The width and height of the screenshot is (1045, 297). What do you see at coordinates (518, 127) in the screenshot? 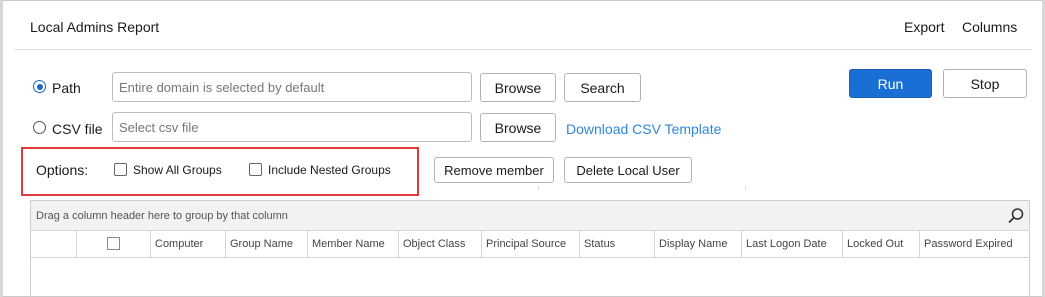
I see `csv-browse-button: Browse` at bounding box center [518, 127].